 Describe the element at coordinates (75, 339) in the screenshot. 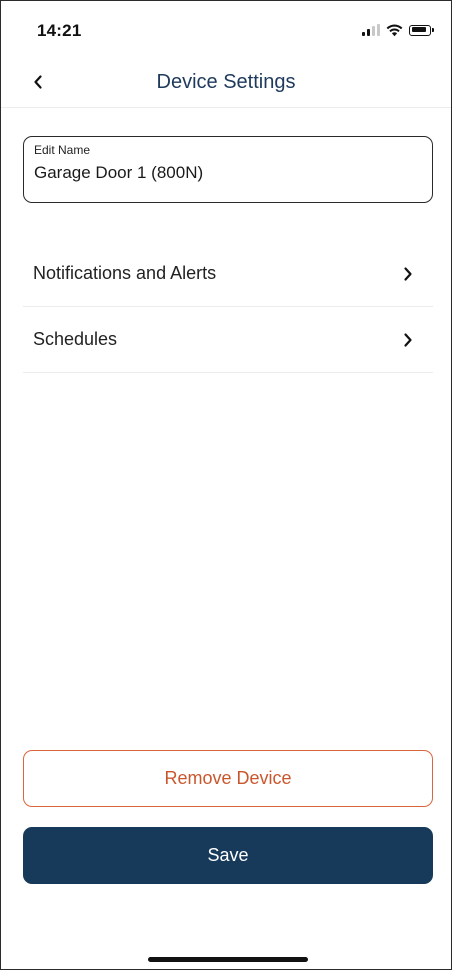

I see `list-item-label: Schedules` at that location.